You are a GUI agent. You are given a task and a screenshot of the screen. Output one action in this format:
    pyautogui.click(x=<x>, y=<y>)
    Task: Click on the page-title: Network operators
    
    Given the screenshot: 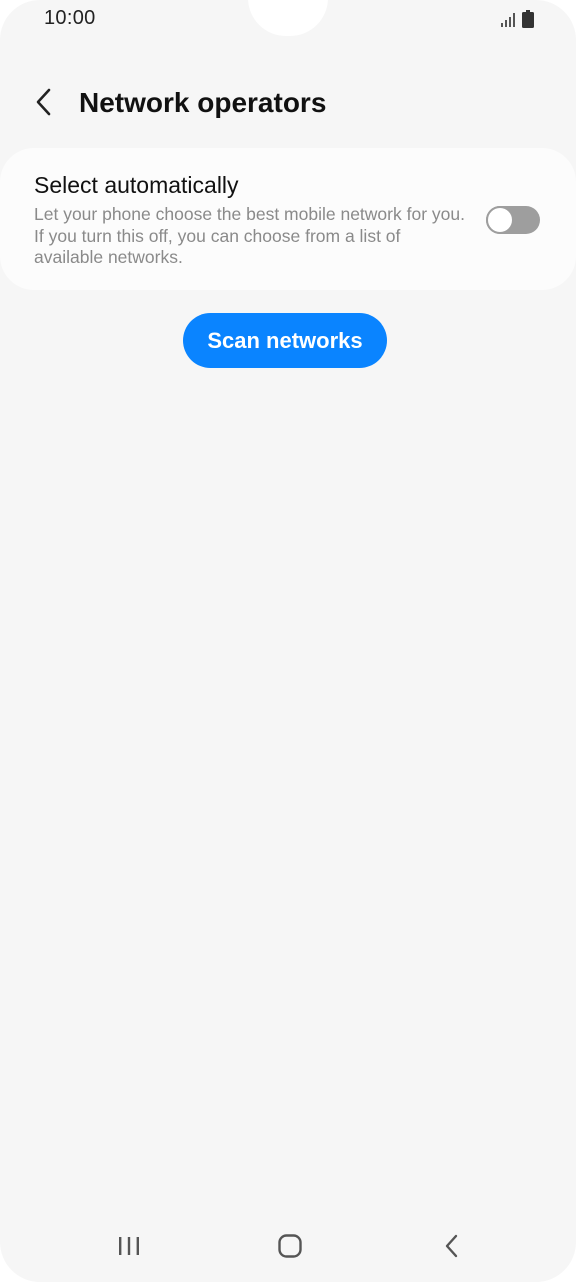 What is the action you would take?
    pyautogui.click(x=203, y=102)
    